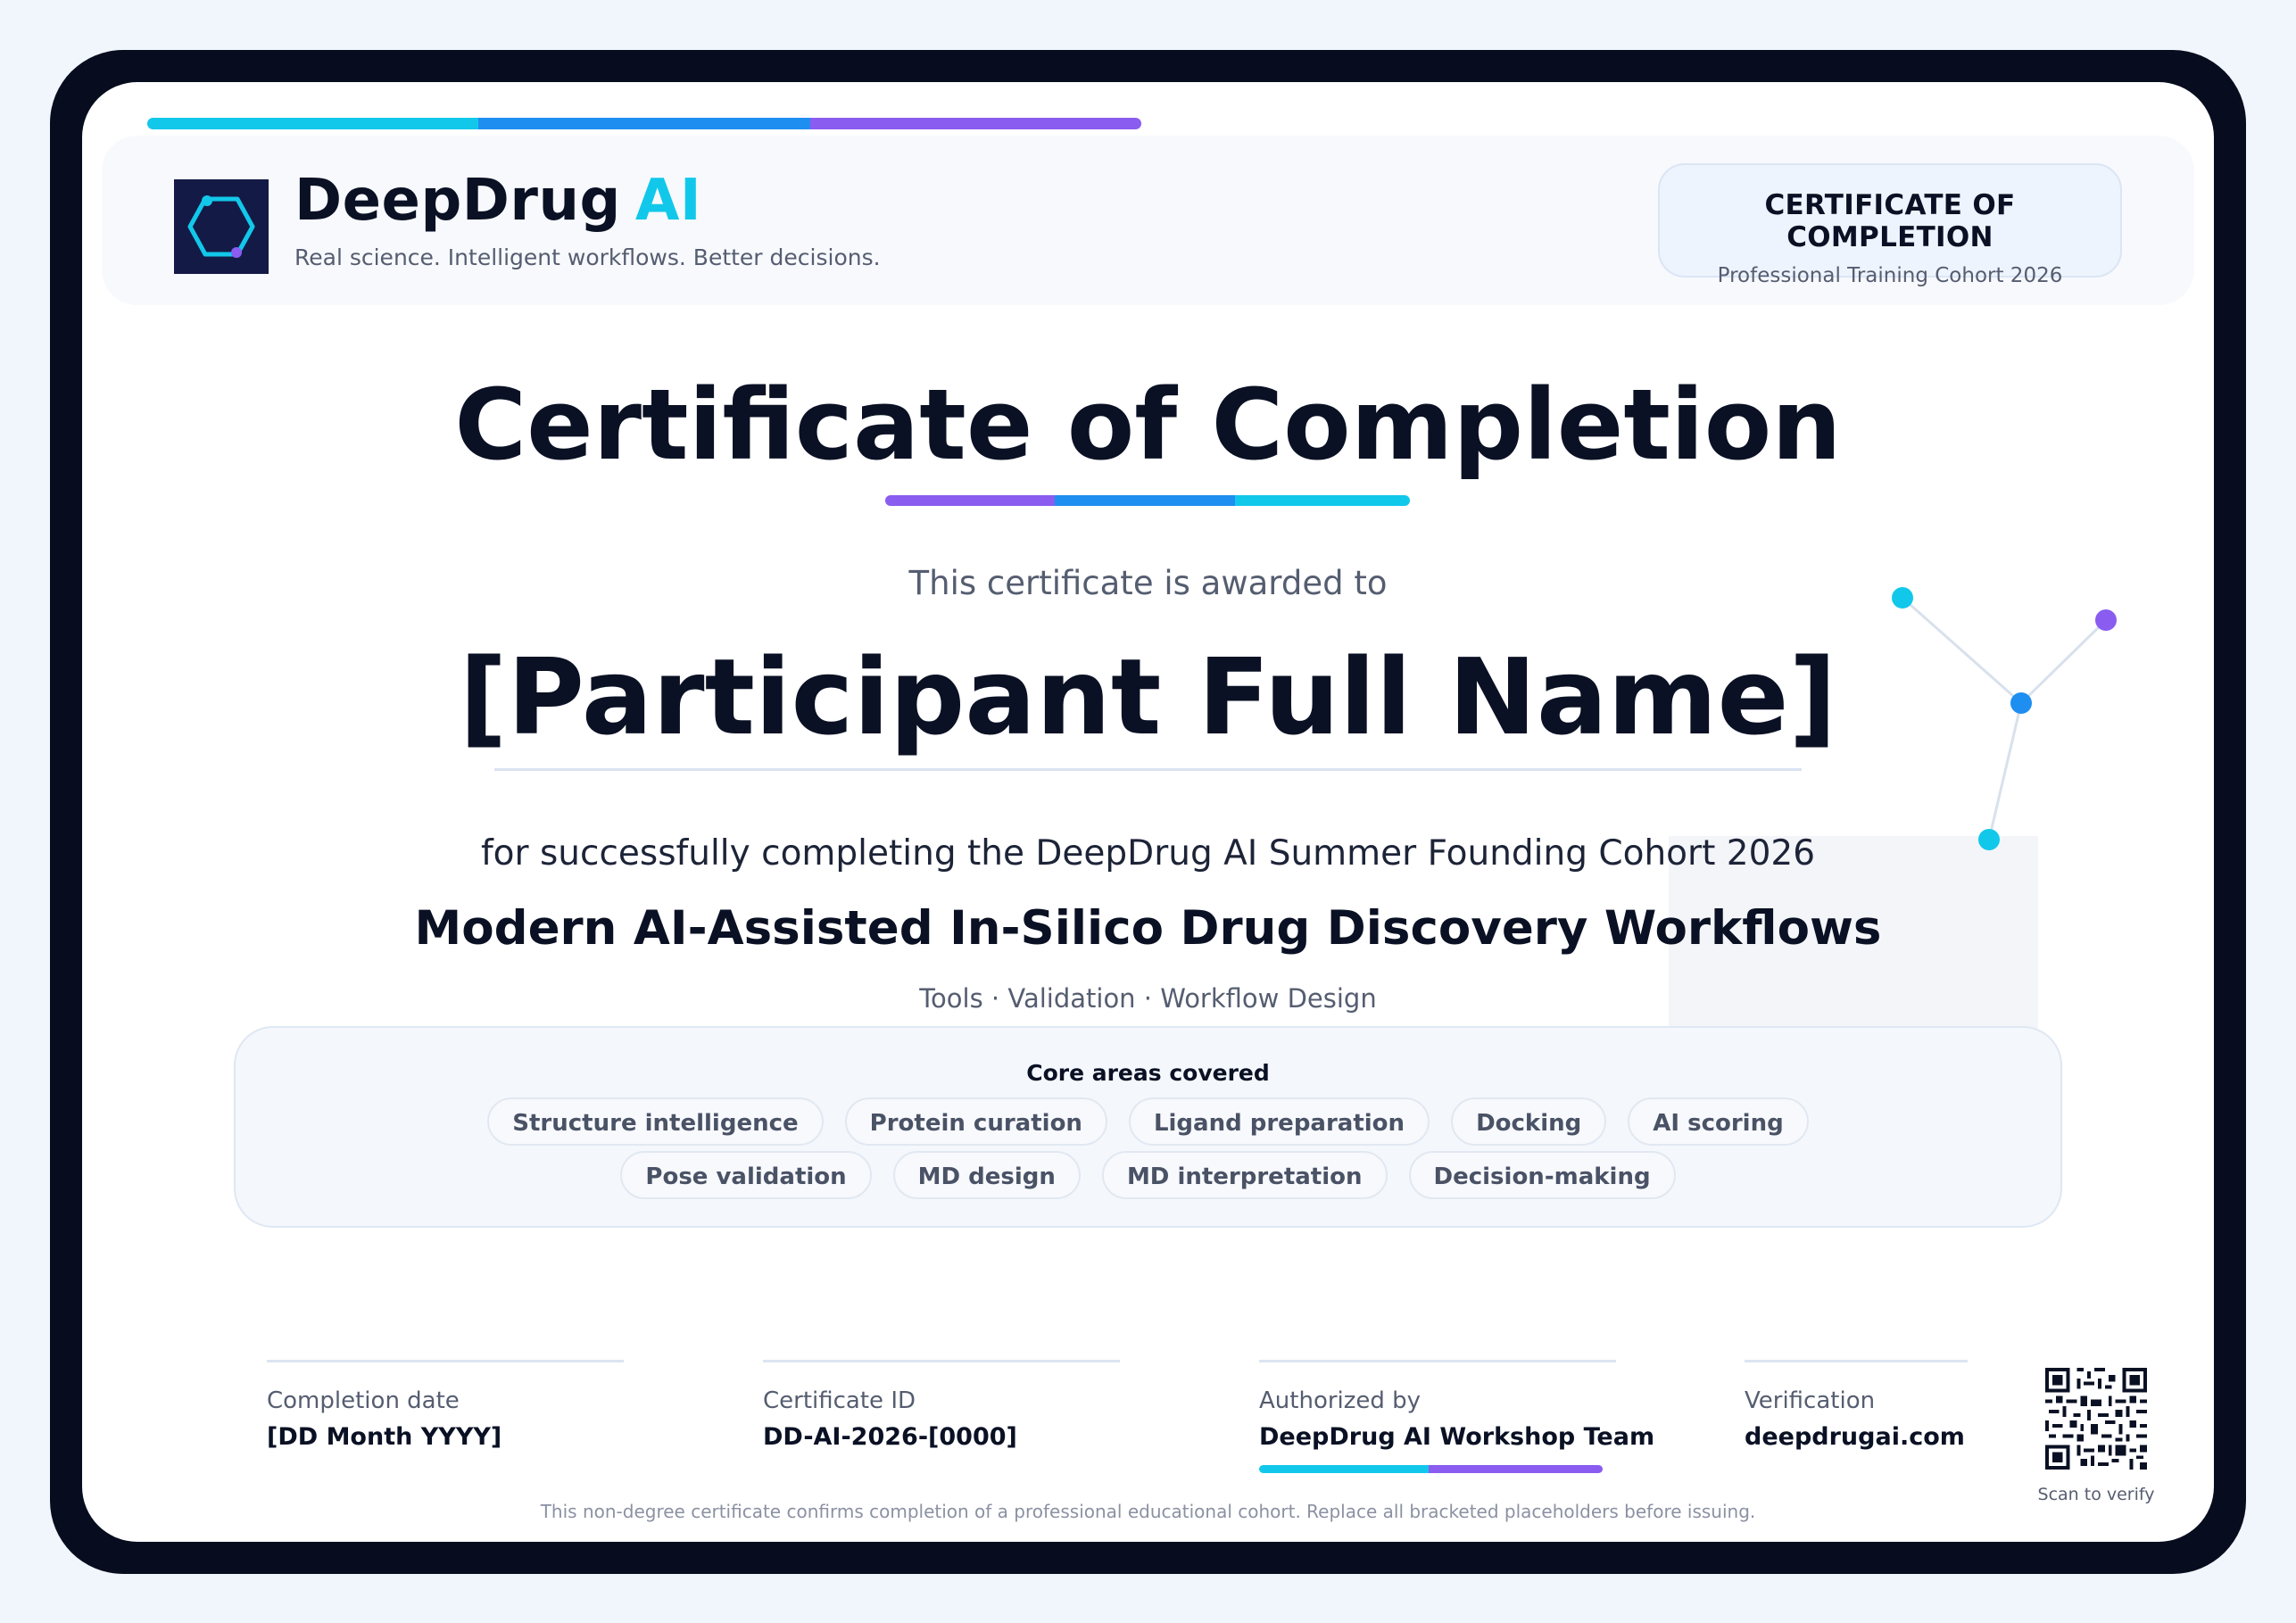 The height and width of the screenshot is (1623, 2296). What do you see at coordinates (1457, 1437) in the screenshot?
I see `authorized-by-value: DeepDrug AI Workshop Team` at bounding box center [1457, 1437].